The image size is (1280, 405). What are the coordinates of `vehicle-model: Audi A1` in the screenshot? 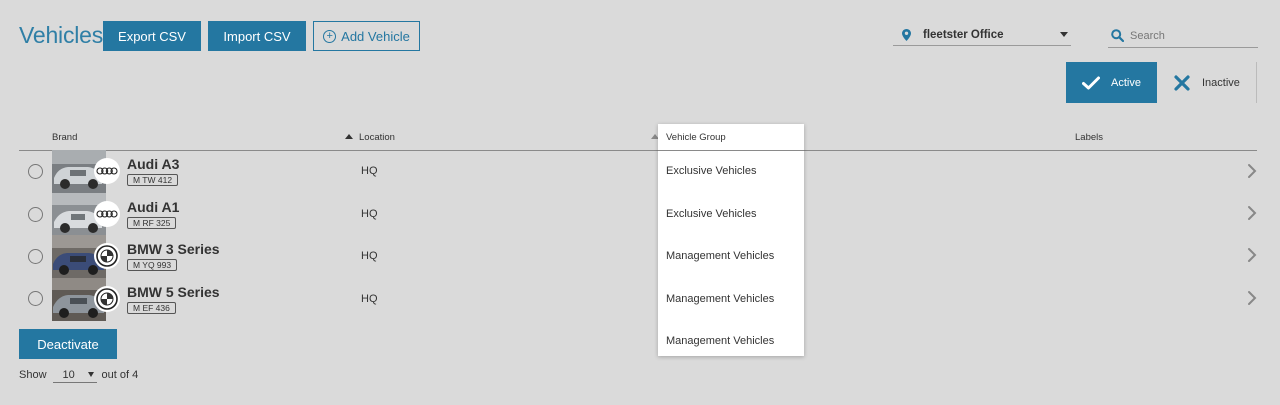 It's located at (153, 207).